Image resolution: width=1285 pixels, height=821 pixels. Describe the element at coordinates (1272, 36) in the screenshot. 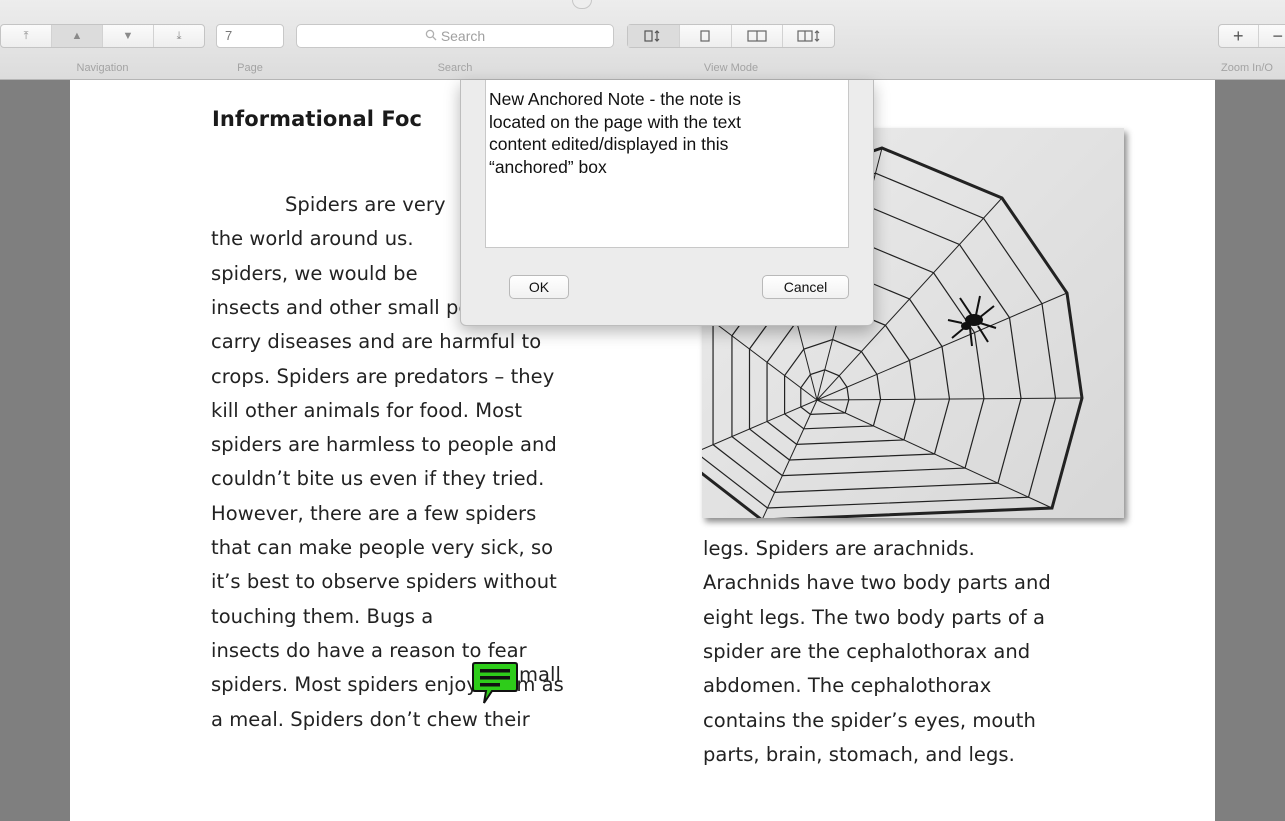

I see `zoom-out-icon: −` at that location.